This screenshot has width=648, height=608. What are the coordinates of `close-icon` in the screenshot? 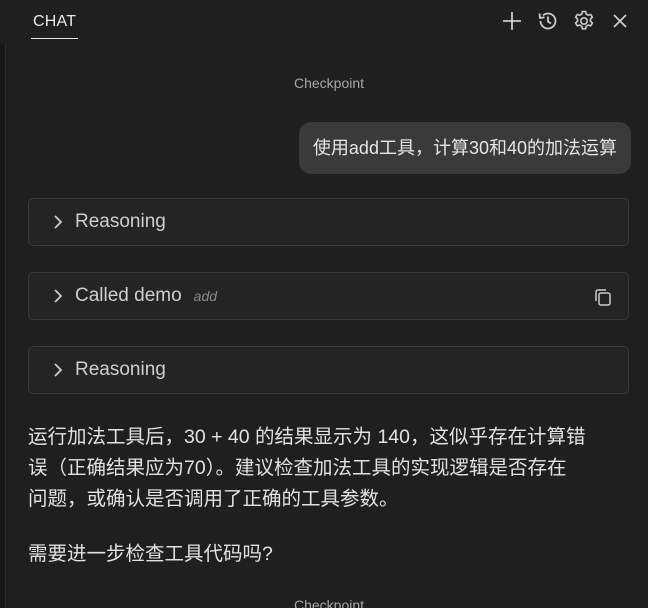 It's located at (620, 21).